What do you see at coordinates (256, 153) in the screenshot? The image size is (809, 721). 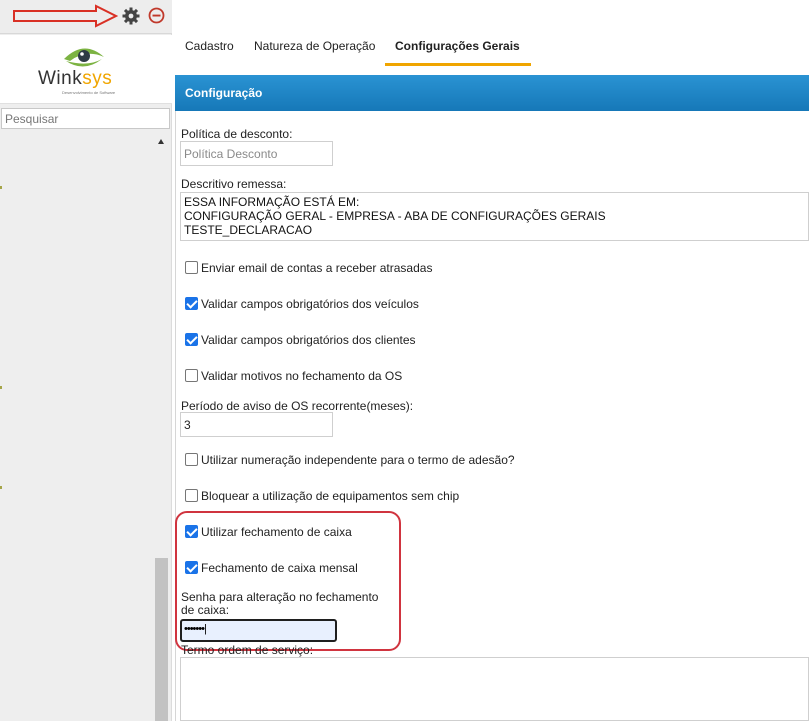 I see `discount-policy-input` at bounding box center [256, 153].